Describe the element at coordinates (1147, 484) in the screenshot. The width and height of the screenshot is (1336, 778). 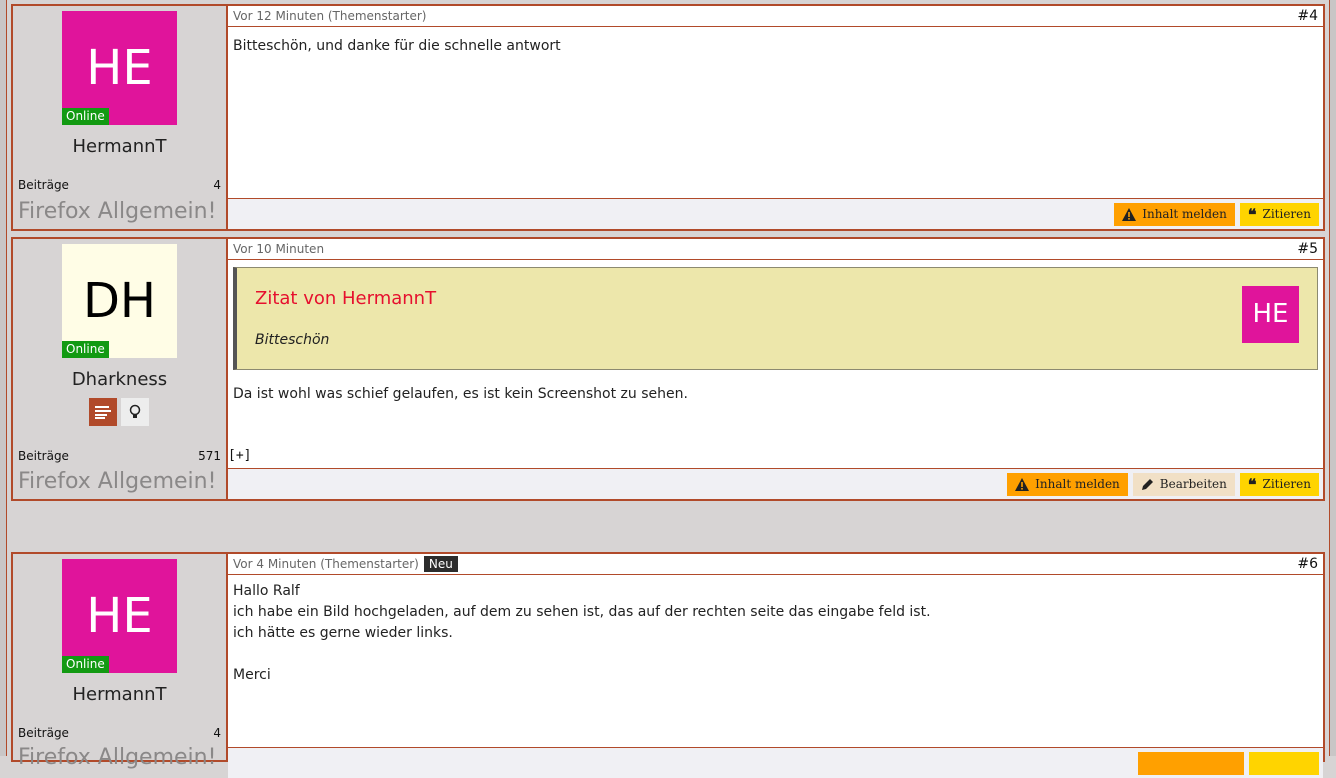
I see `pencil-icon` at that location.